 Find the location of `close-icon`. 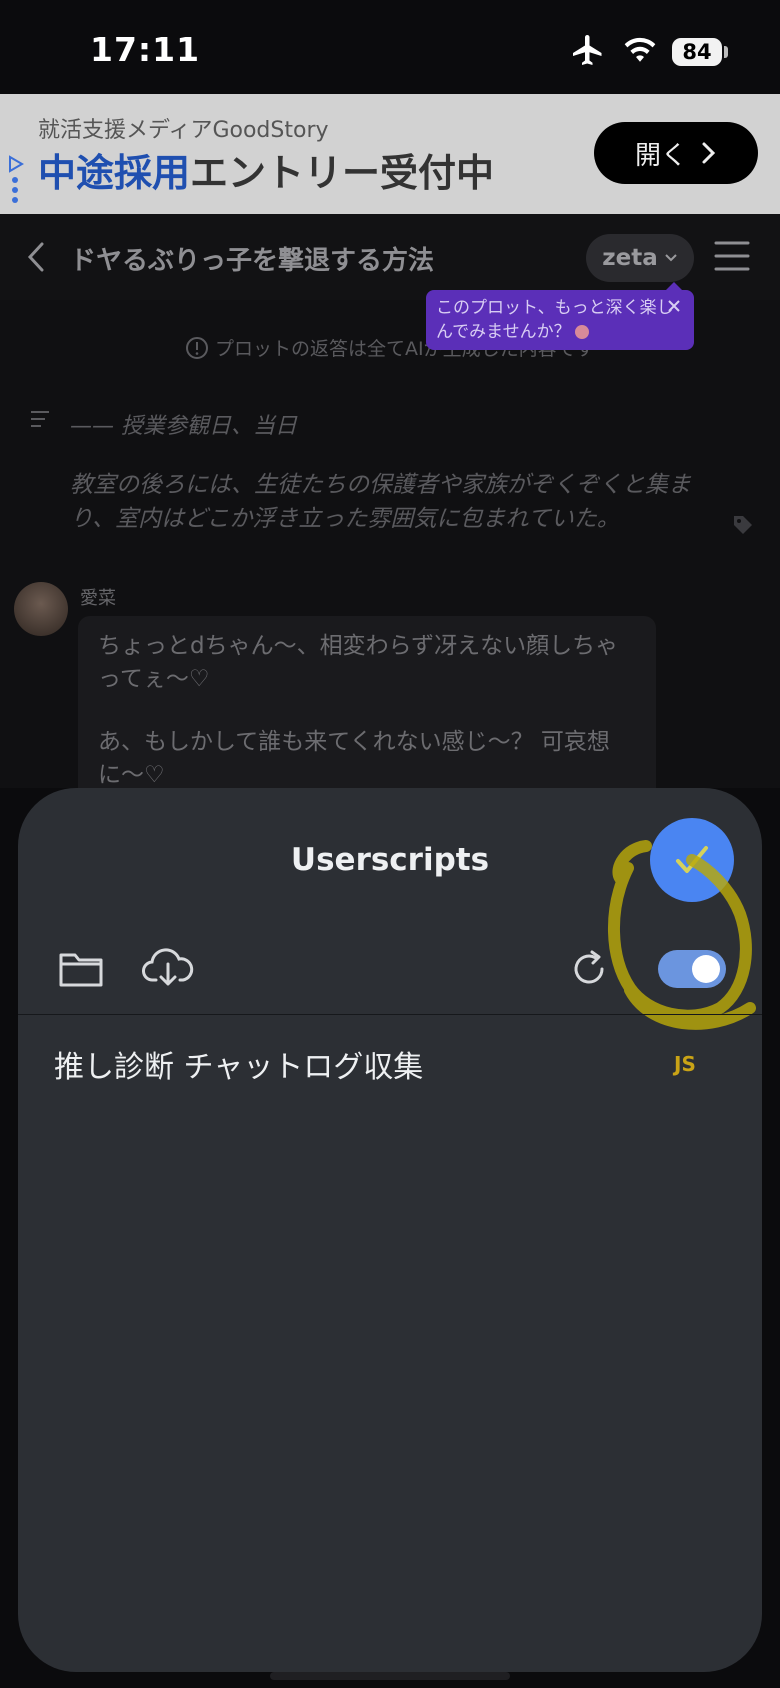

close-icon is located at coordinates (674, 306).